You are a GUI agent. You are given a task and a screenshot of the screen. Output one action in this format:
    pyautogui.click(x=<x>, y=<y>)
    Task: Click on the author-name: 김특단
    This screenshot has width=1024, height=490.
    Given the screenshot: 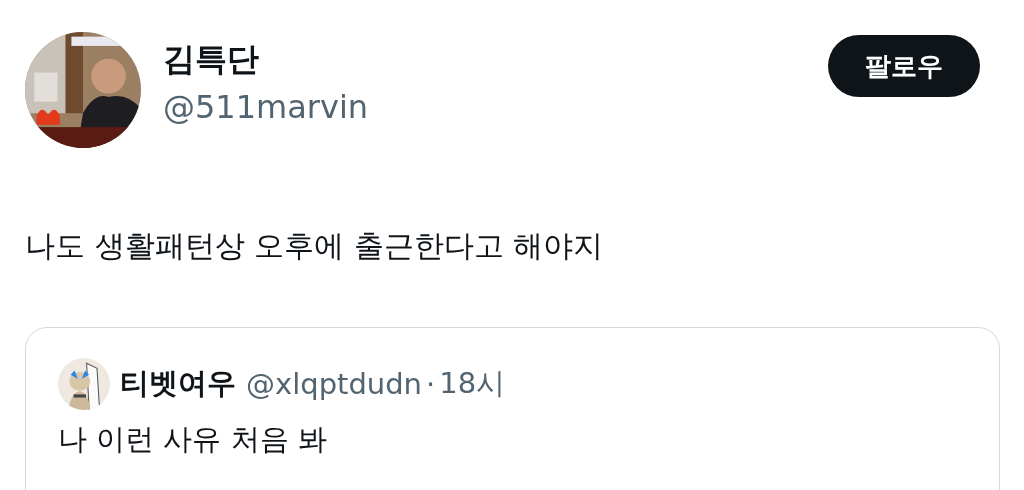 What is the action you would take?
    pyautogui.click(x=211, y=59)
    